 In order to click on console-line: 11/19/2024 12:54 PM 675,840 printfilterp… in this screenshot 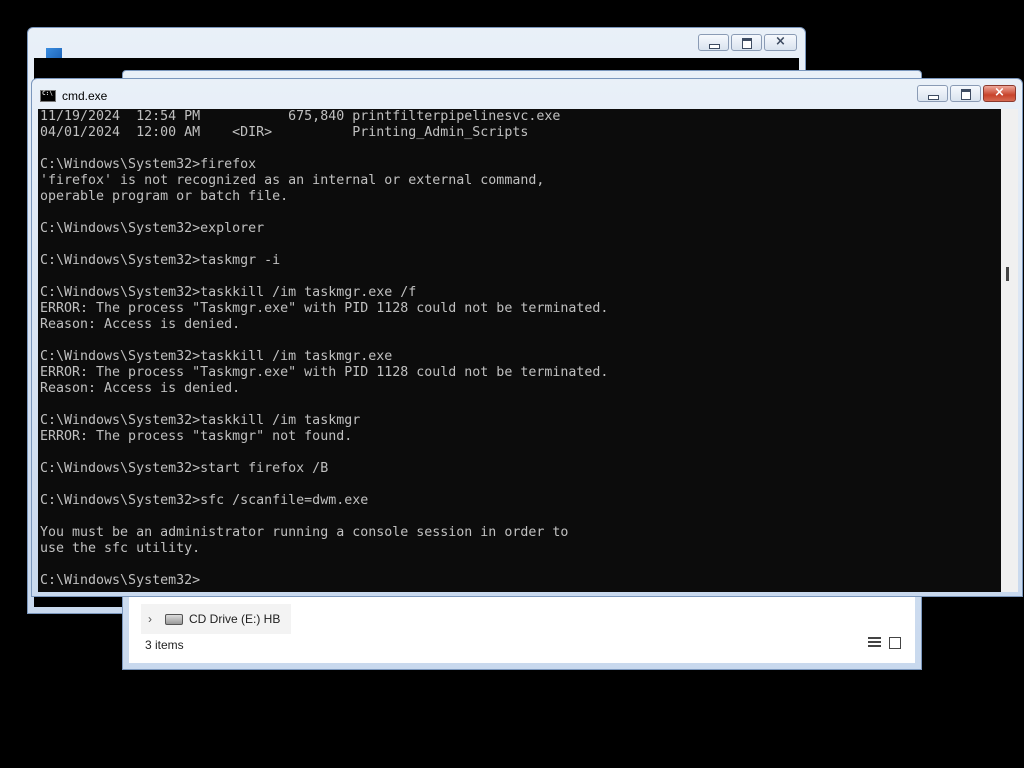, I will do `click(300, 116)`.